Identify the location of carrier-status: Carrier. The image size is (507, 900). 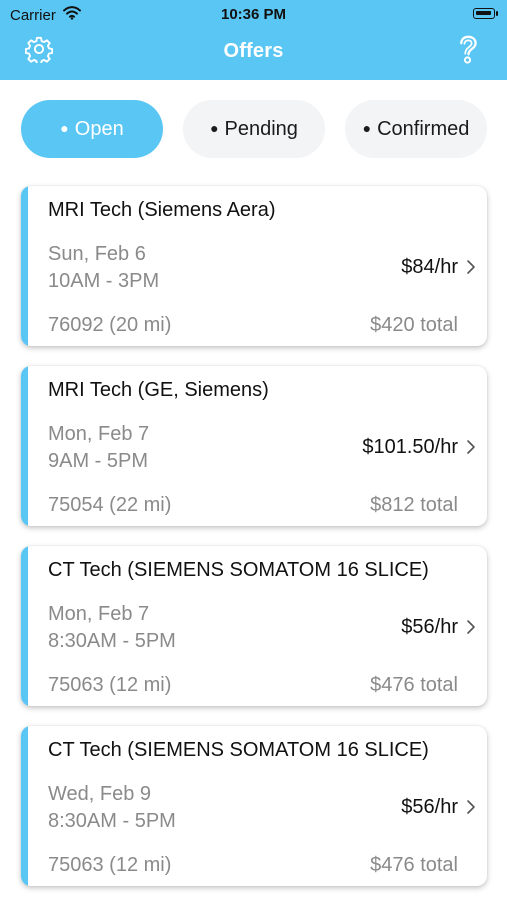
(45, 15).